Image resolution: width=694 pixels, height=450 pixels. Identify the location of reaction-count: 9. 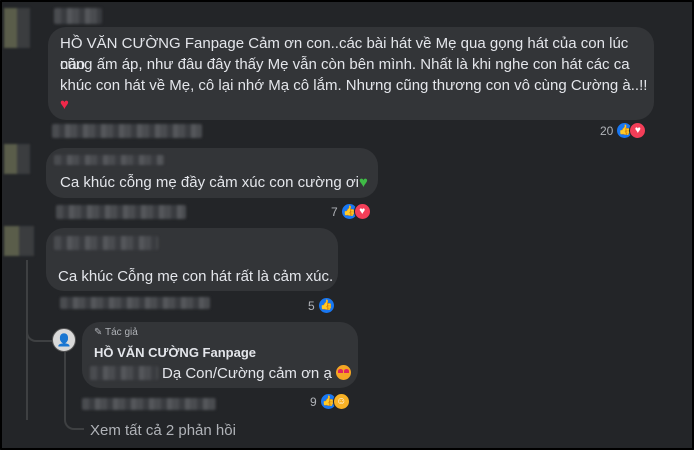
(313, 401).